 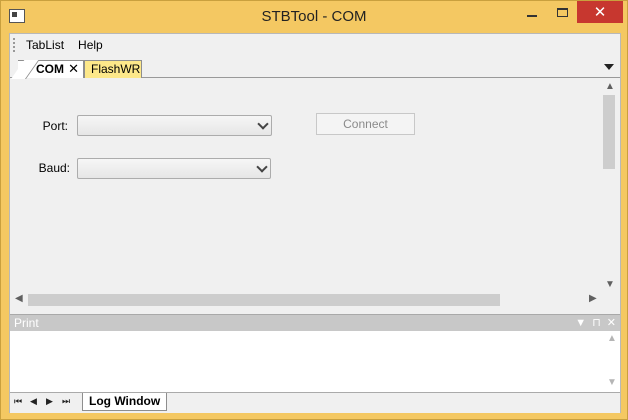 I want to click on horizontal-scrollbar: ◀ ▶, so click(x=306, y=300).